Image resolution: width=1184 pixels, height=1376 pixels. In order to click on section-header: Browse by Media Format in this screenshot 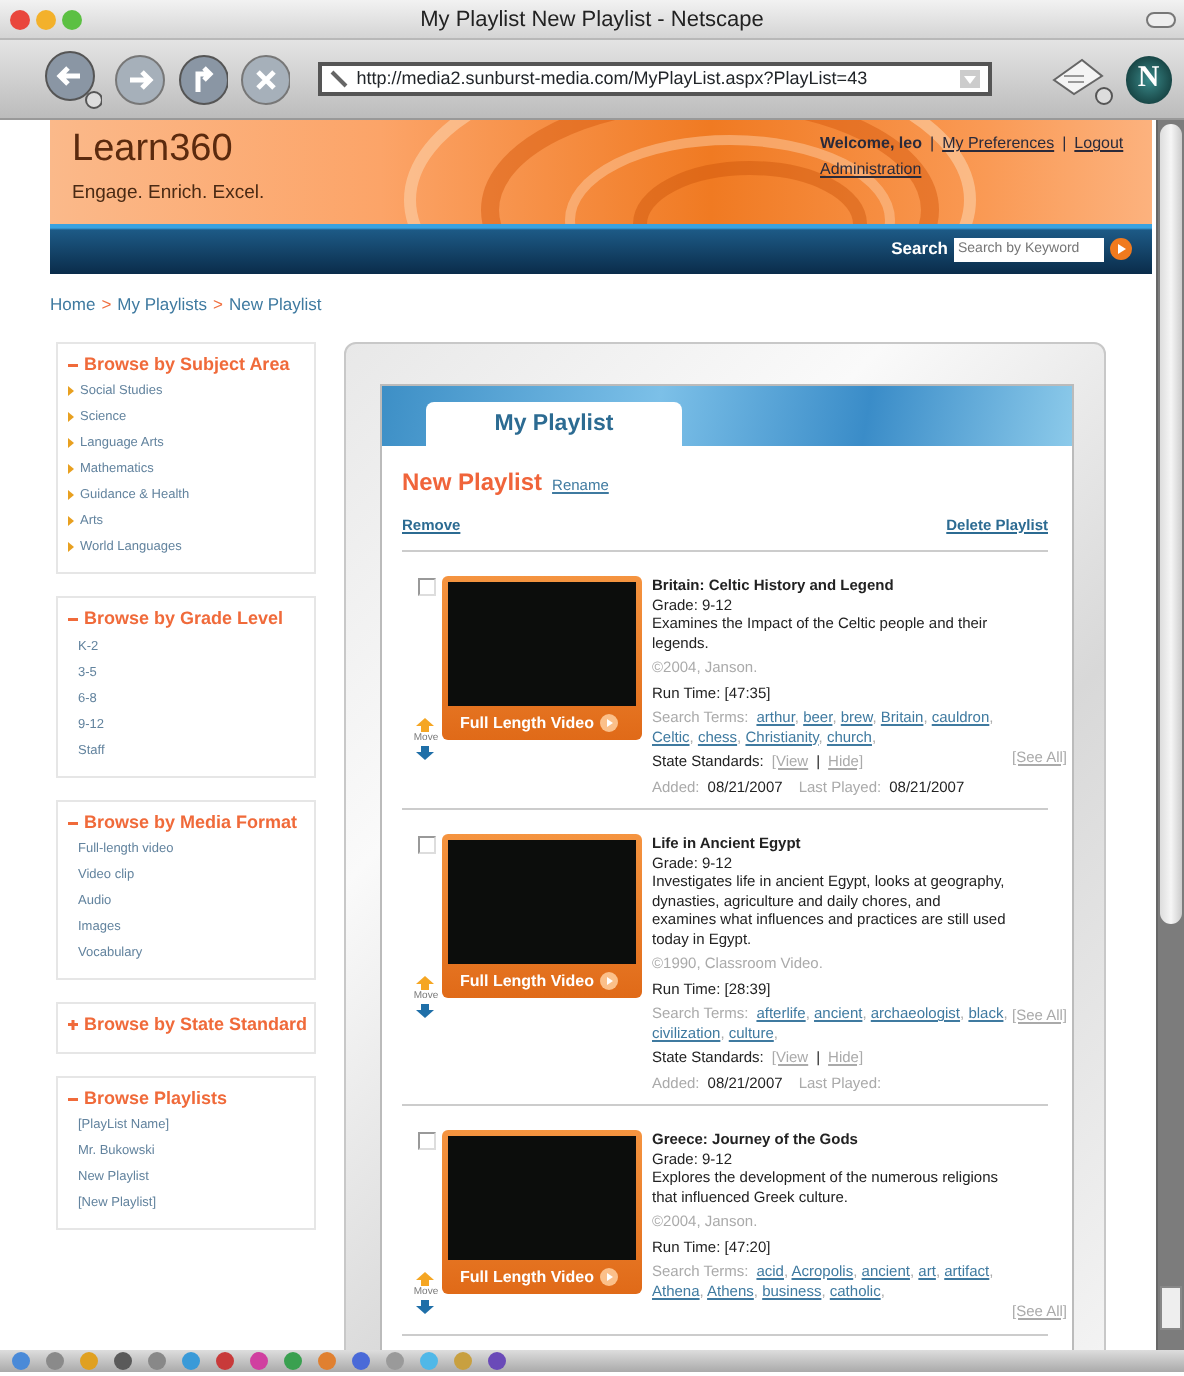, I will do `click(186, 823)`.